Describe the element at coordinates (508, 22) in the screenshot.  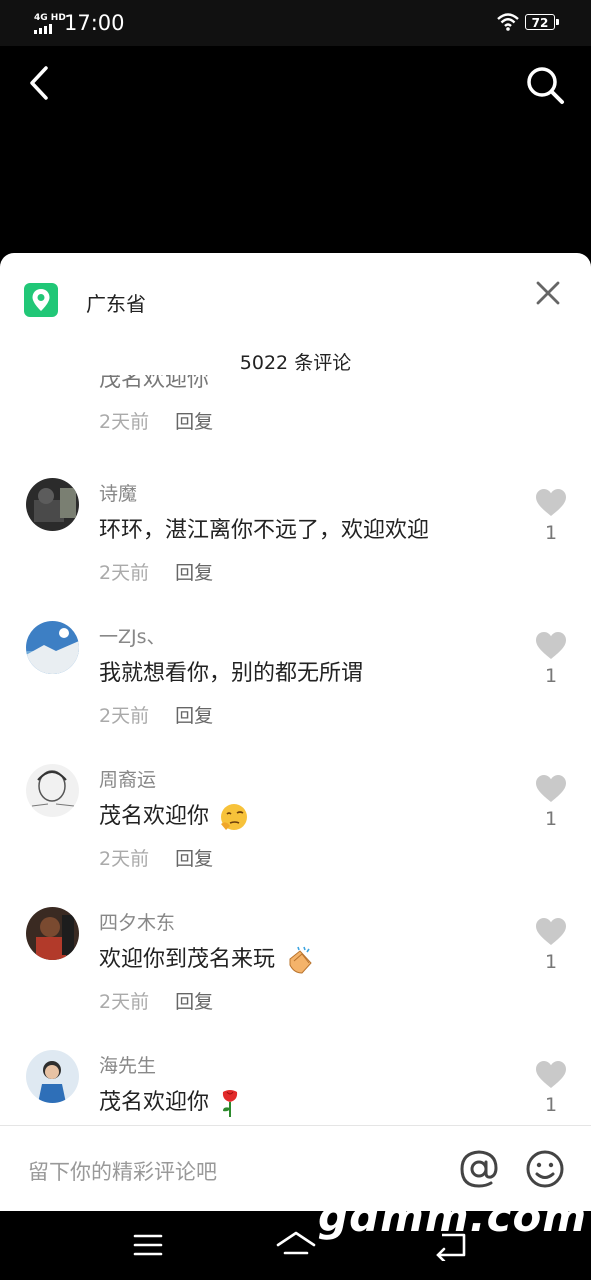
I see `wifi-icon` at that location.